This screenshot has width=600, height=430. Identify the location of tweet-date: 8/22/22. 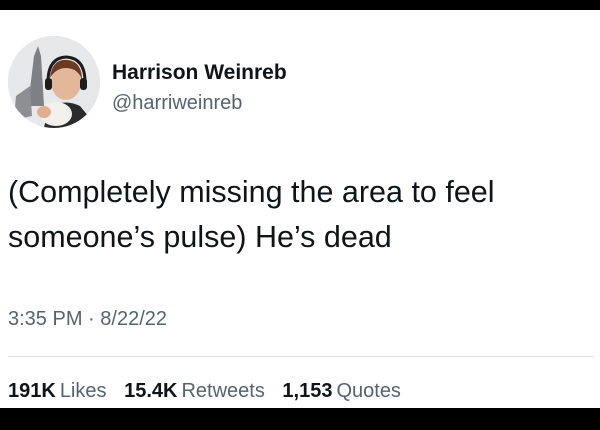
(134, 319).